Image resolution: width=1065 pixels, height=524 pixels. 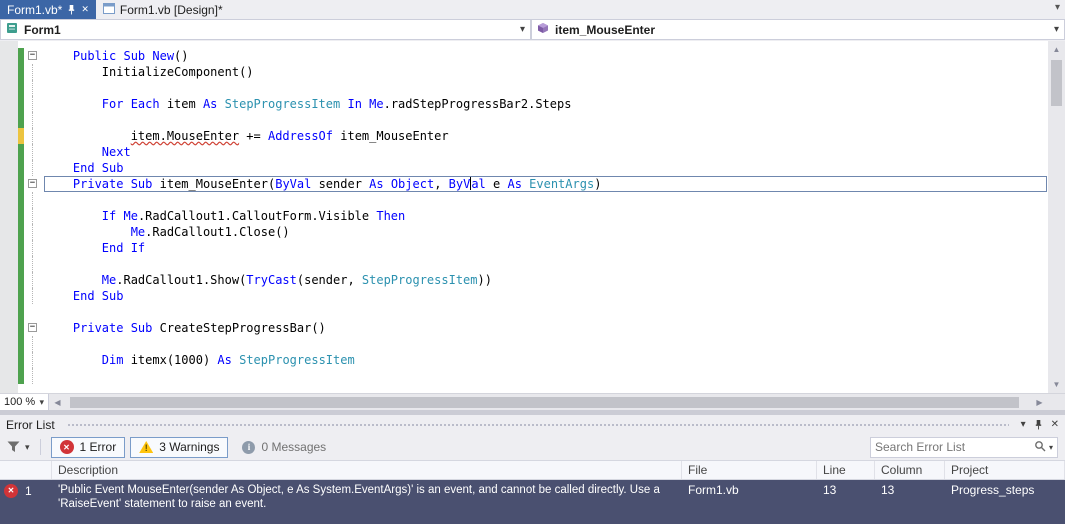 I want to click on code-line: − Public Sub New(), so click(x=532, y=56).